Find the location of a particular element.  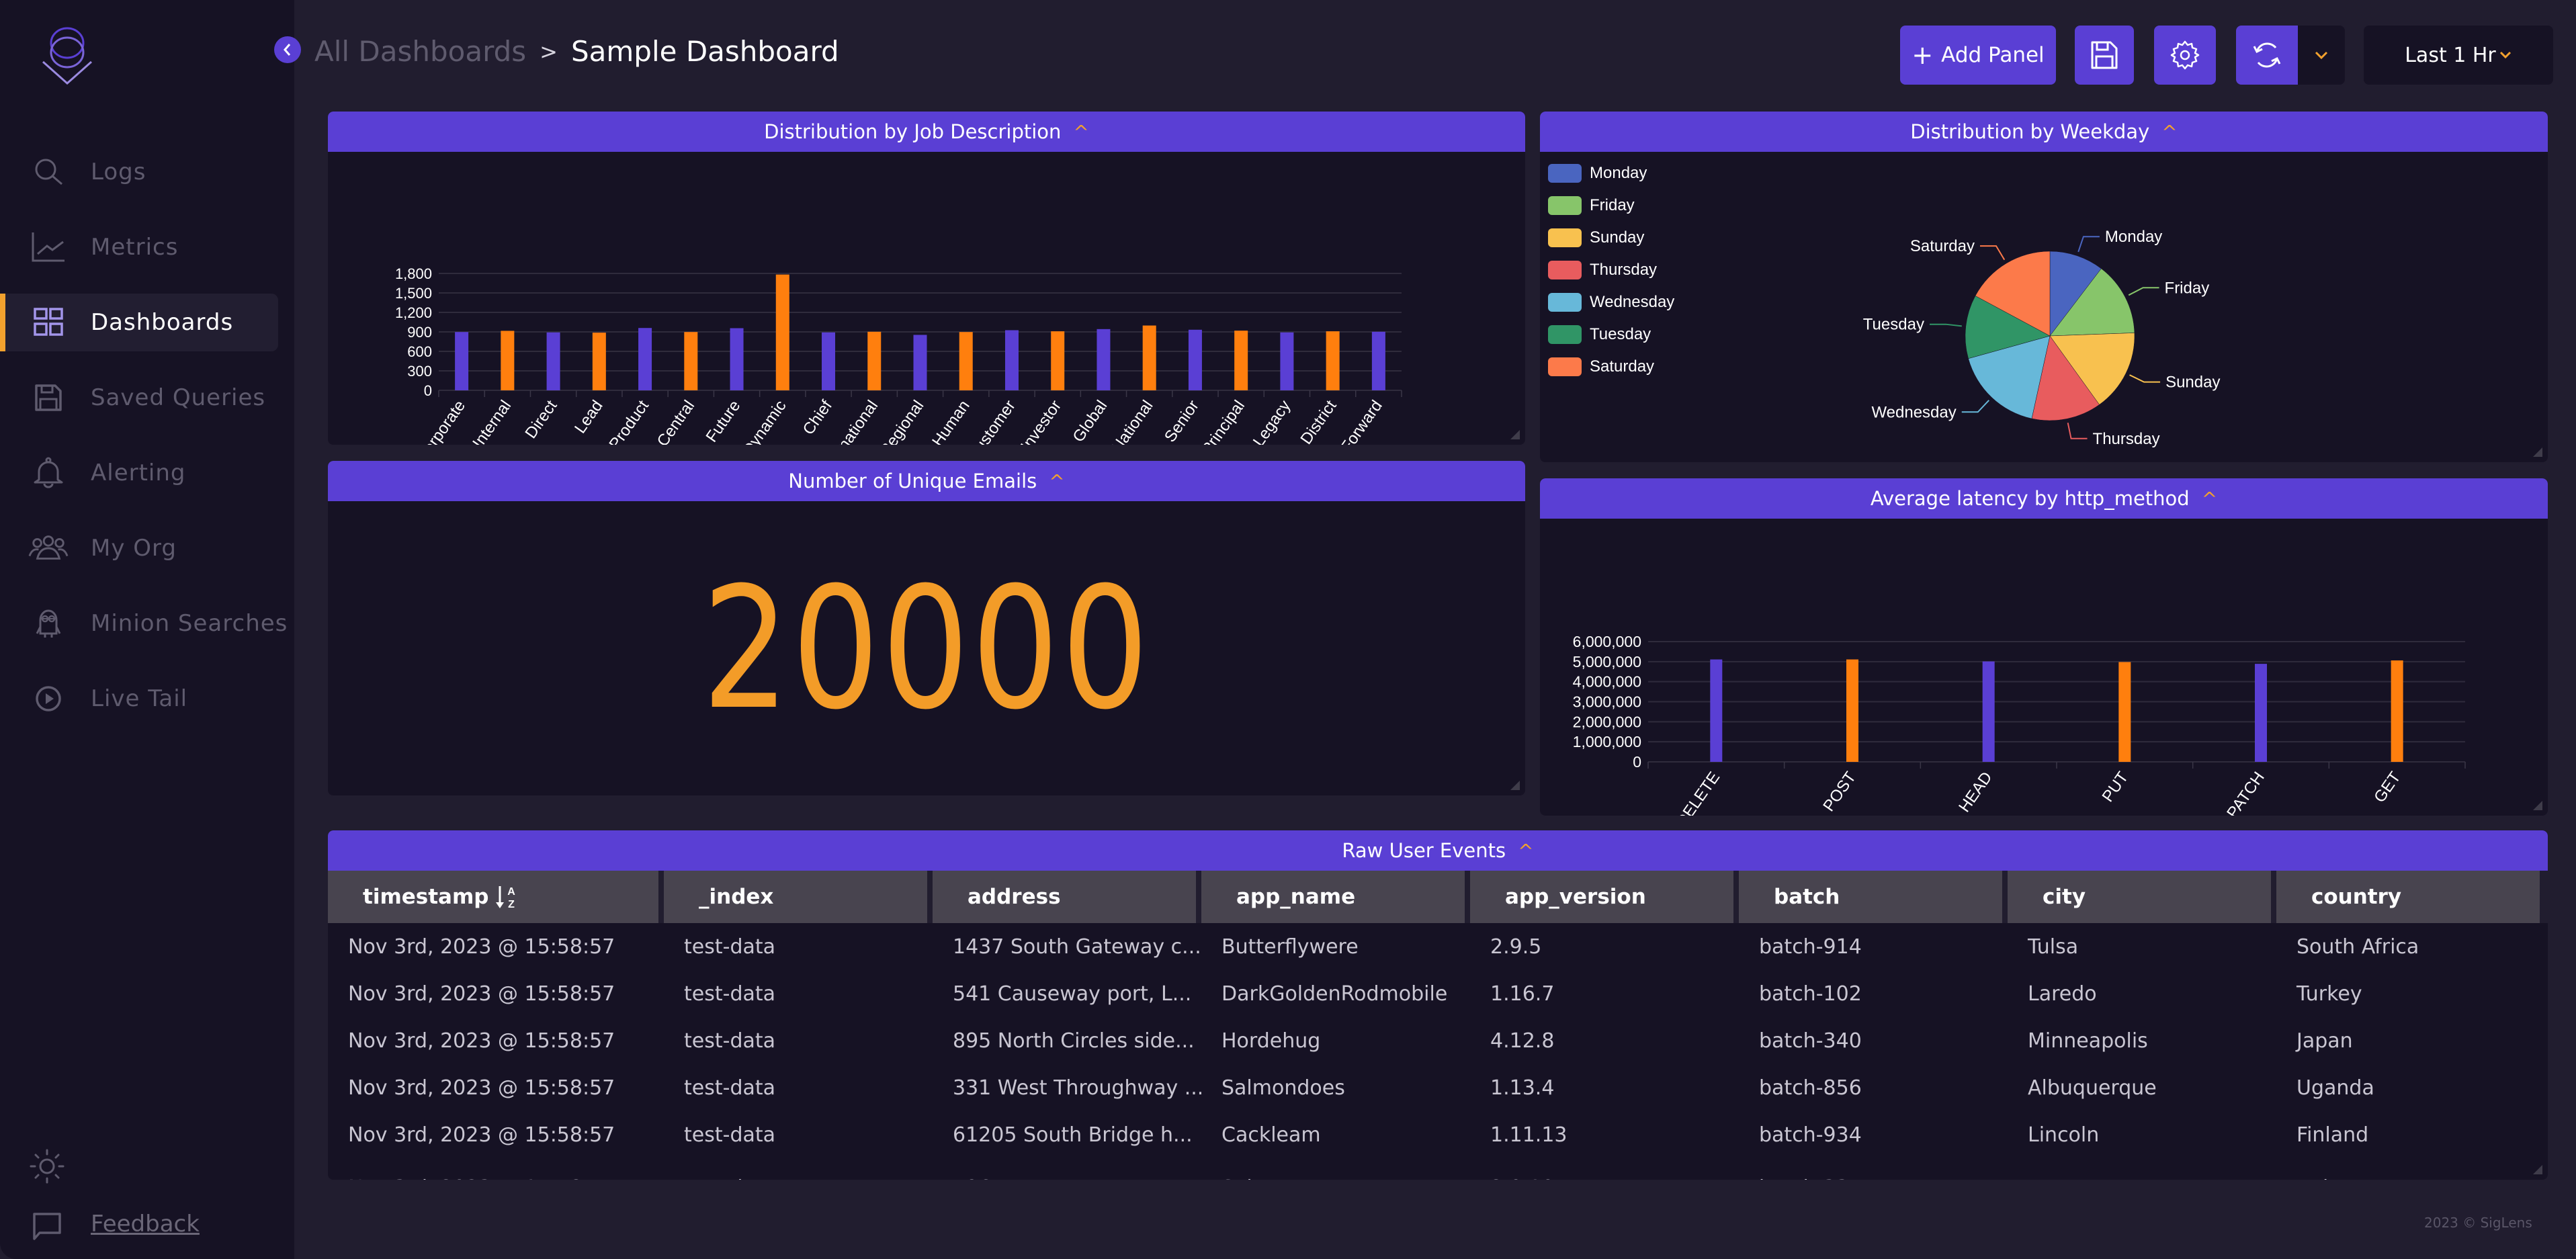

active-indicator is located at coordinates (2, 322).